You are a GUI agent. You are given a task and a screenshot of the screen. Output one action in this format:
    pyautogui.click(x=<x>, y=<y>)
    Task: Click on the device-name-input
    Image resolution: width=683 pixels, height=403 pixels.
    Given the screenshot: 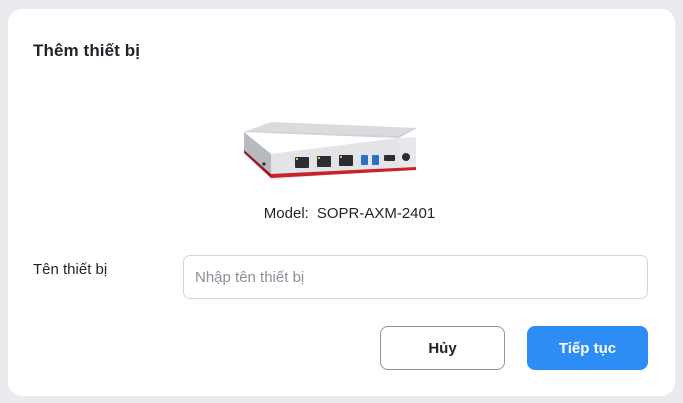 What is the action you would take?
    pyautogui.click(x=415, y=277)
    